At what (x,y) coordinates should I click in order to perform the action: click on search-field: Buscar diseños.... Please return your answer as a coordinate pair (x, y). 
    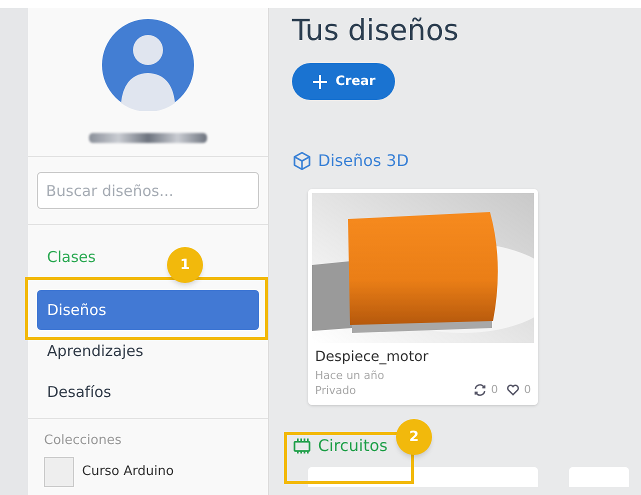
    Looking at the image, I should click on (148, 190).